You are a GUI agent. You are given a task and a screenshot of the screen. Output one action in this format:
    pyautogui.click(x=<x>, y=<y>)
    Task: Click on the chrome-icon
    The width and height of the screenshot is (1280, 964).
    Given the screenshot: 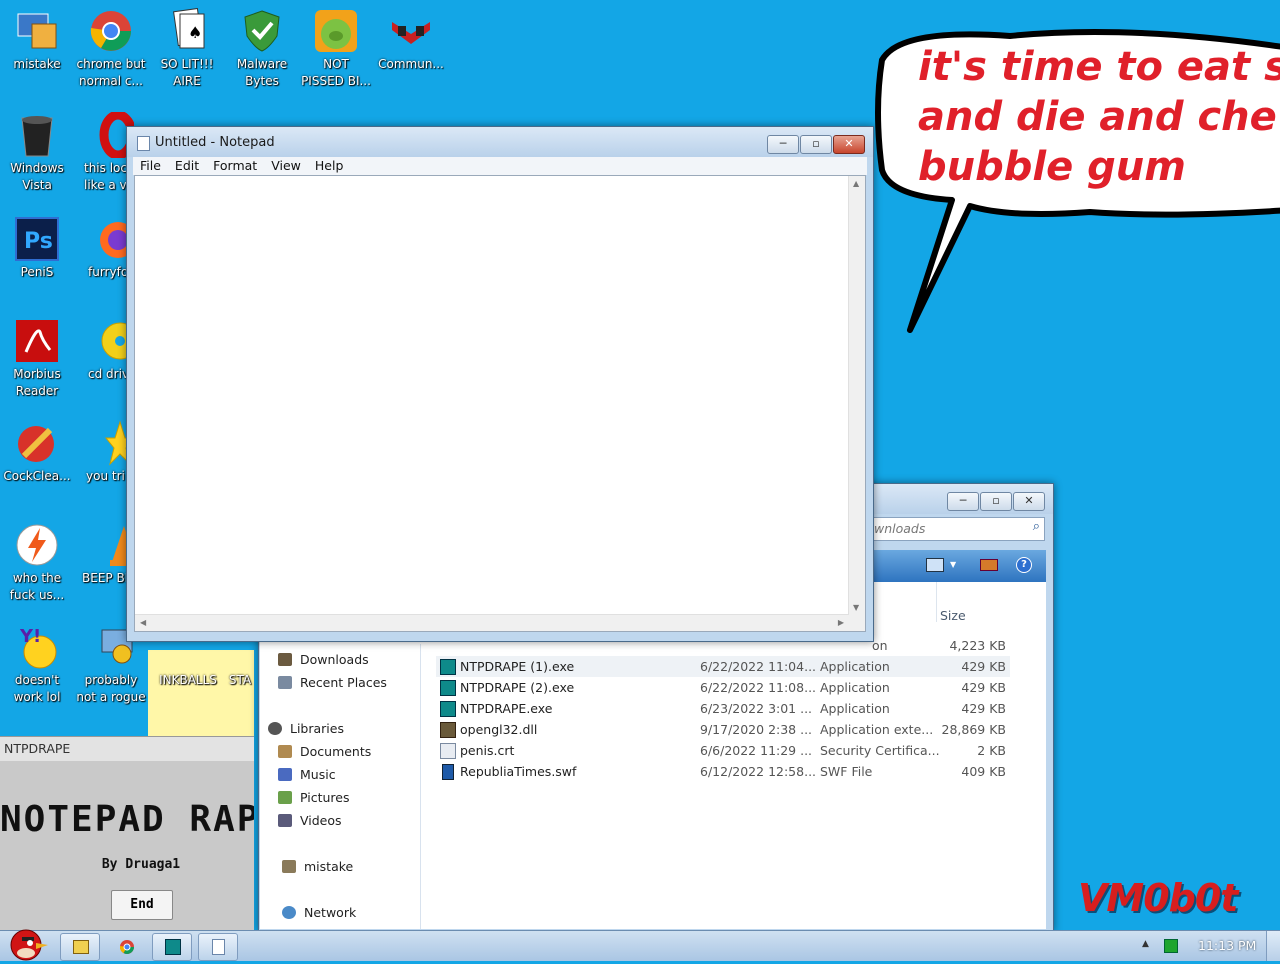 What is the action you would take?
    pyautogui.click(x=111, y=31)
    